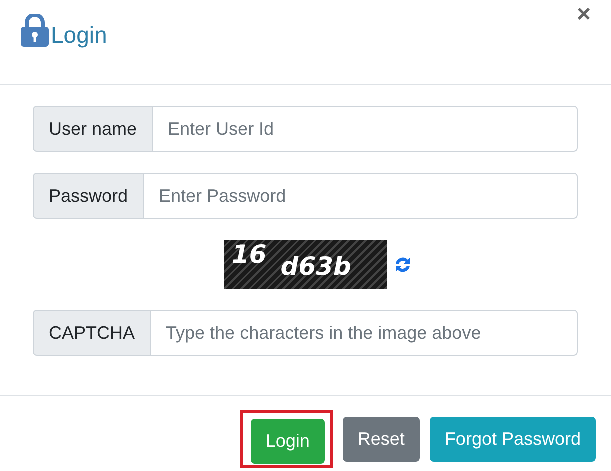 This screenshot has width=611, height=471. I want to click on field-label: CAPTCHA, so click(92, 333).